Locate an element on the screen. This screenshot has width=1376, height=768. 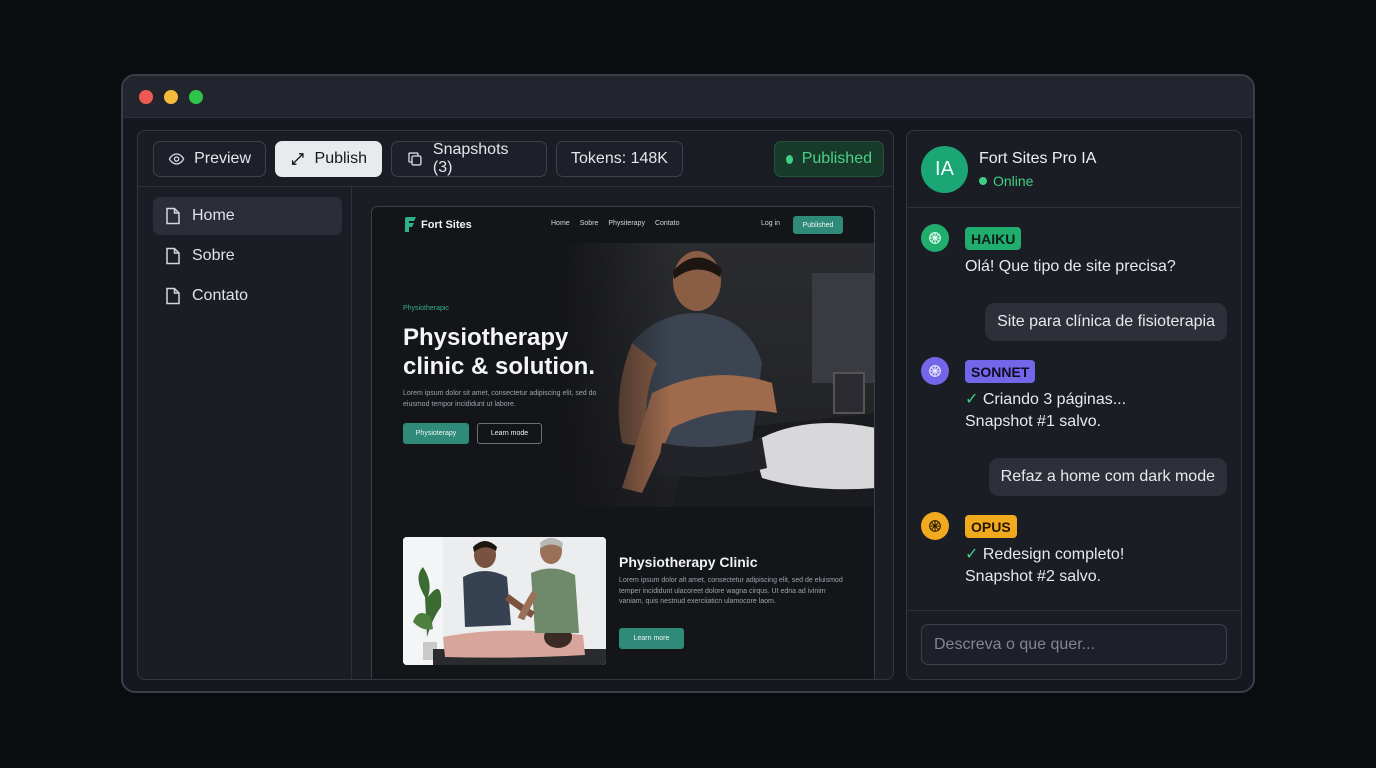
snapshots-label: Snapshots (3) is located at coordinates (470, 158).